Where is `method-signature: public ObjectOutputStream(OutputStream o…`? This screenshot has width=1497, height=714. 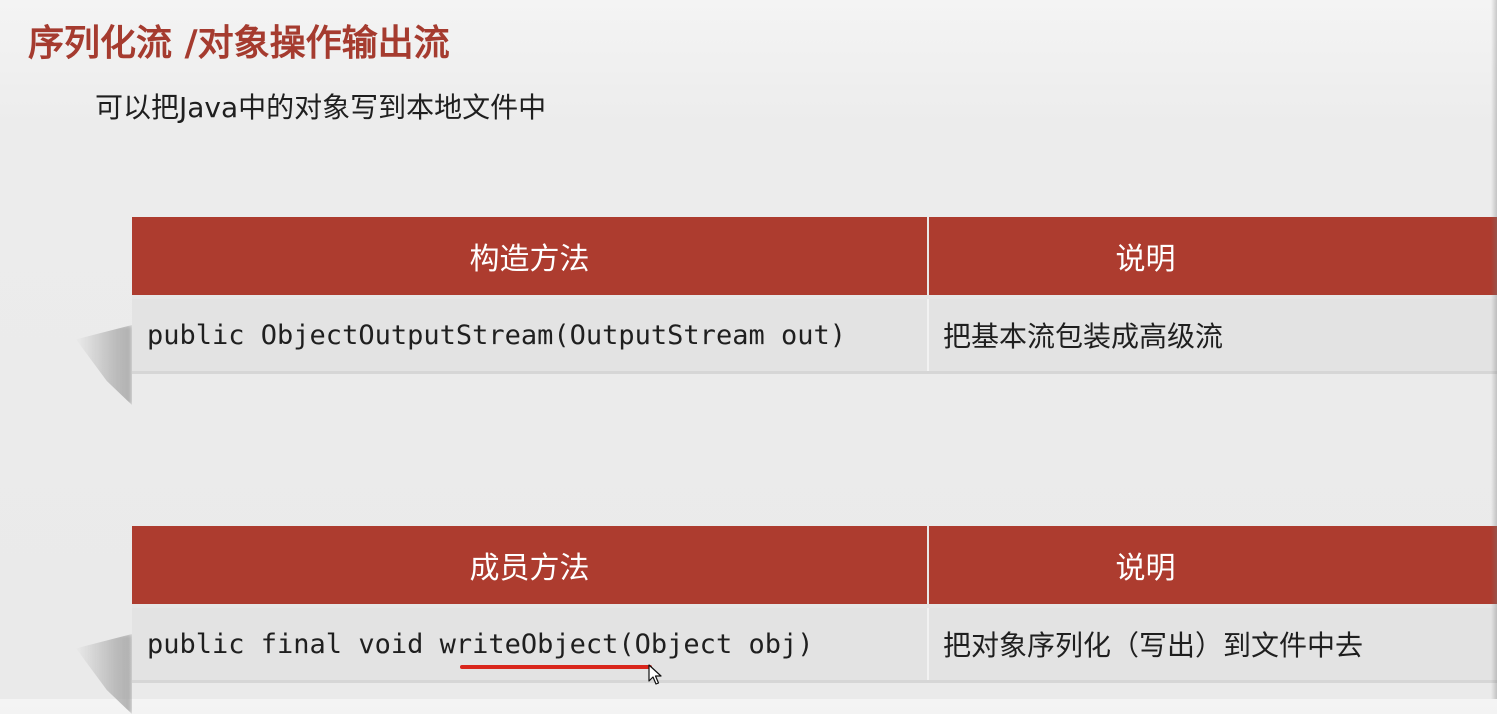
method-signature: public ObjectOutputStream(OutputStream o… is located at coordinates (530, 335).